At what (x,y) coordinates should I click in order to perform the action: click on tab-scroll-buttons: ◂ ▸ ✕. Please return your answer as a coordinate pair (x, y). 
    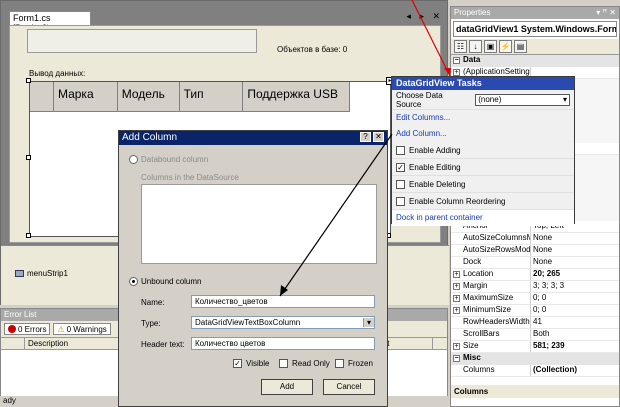
    Looking at the image, I should click on (424, 16).